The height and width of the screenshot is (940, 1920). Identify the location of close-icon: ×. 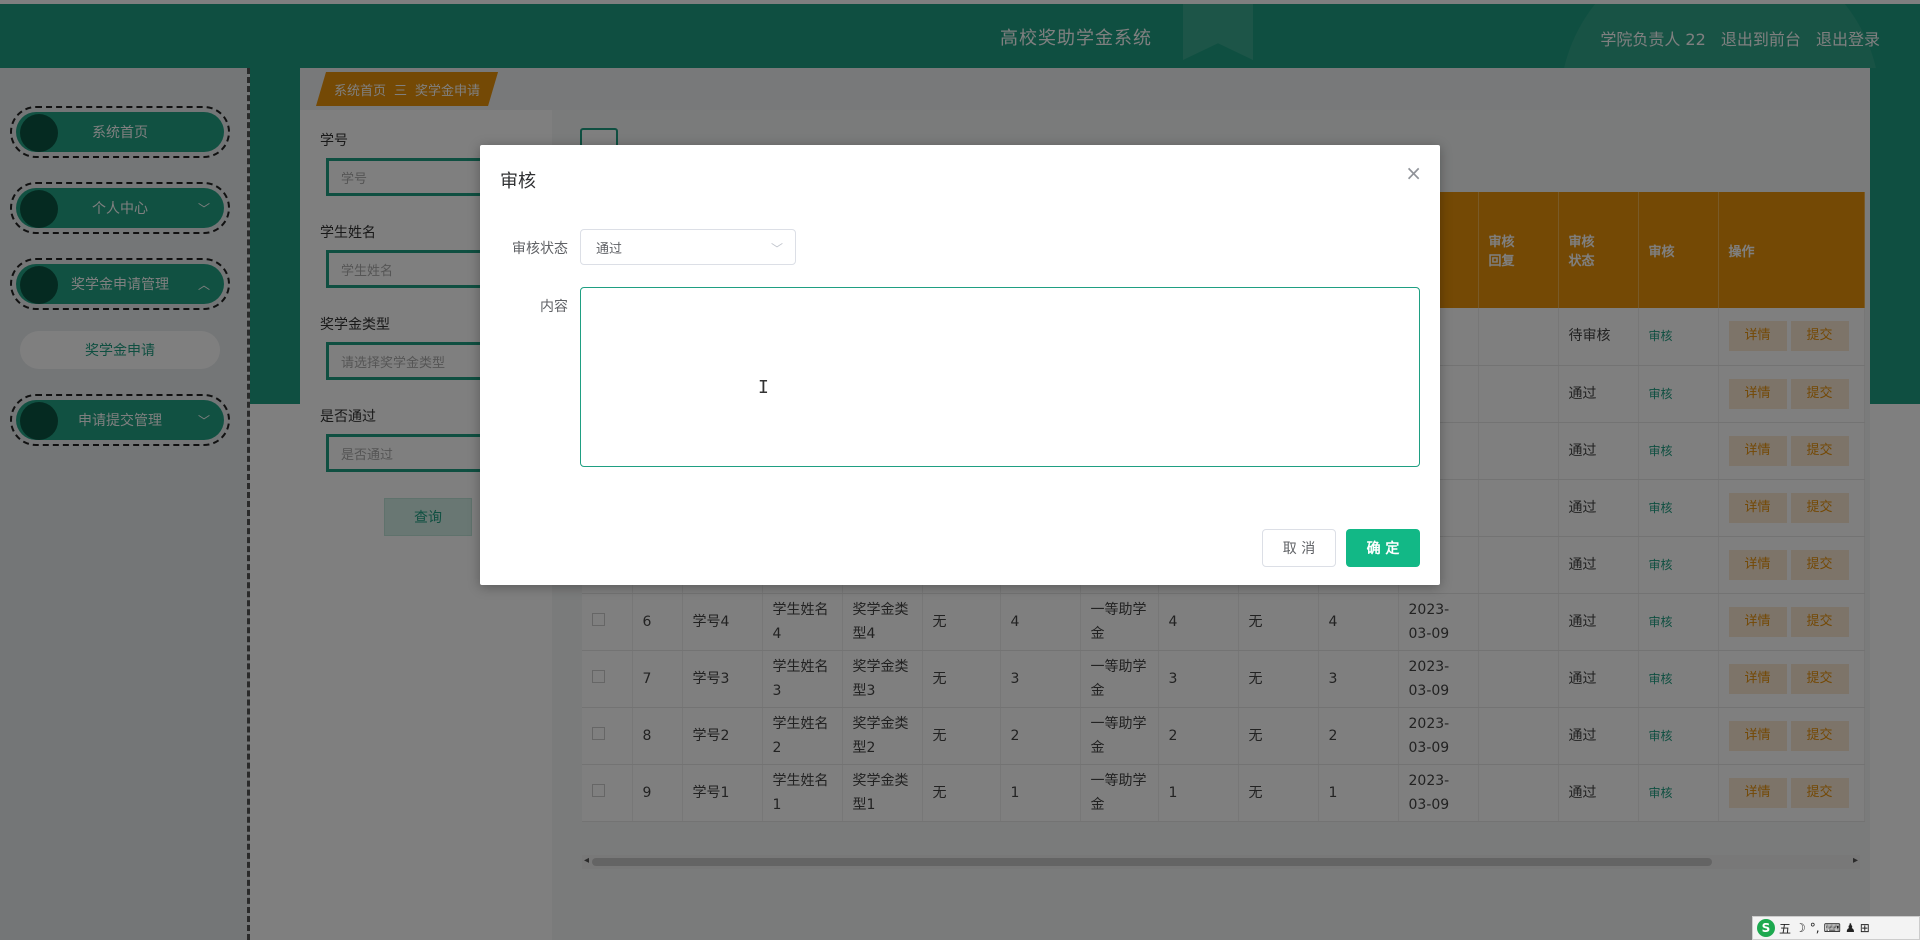
(1413, 173).